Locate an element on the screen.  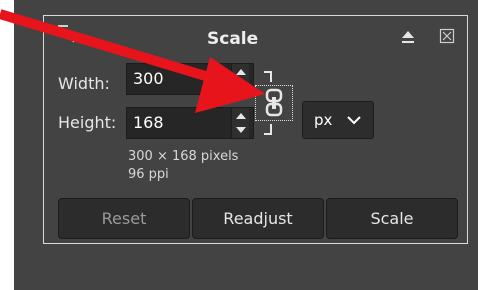
unit-dropdown: px is located at coordinates (338, 120).